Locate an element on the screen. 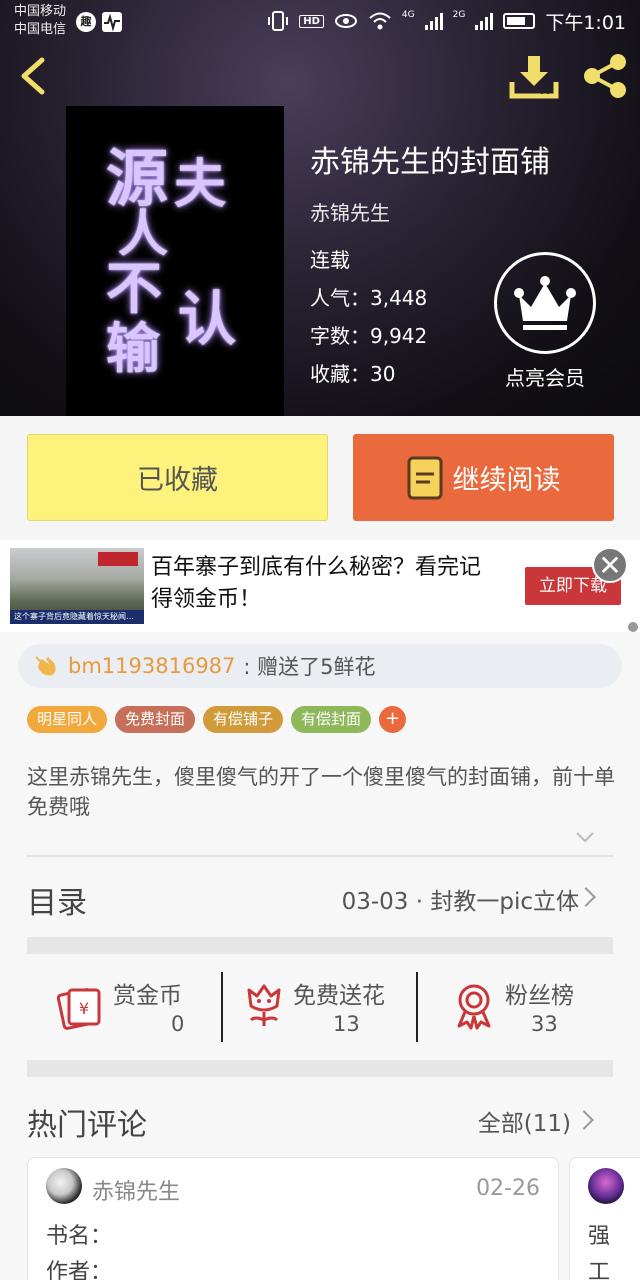 The image size is (640, 1280). back-button is located at coordinates (34, 76).